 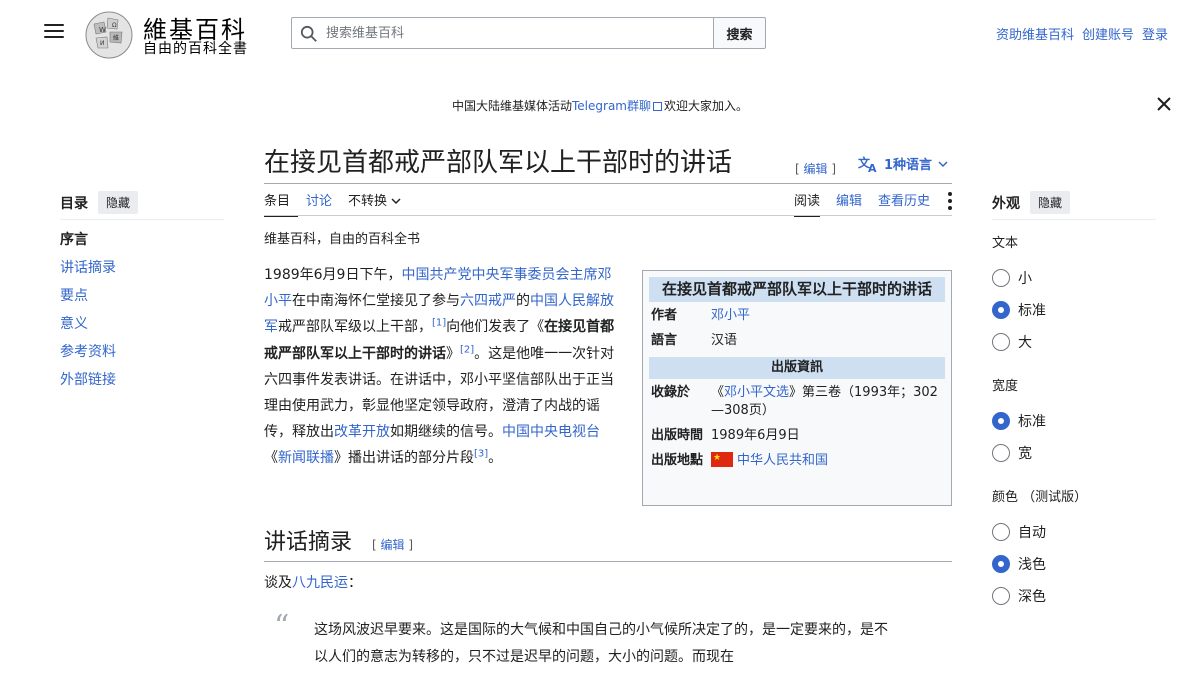 What do you see at coordinates (827, 316) in the screenshot?
I see `infobox-author-link: 邓小平` at bounding box center [827, 316].